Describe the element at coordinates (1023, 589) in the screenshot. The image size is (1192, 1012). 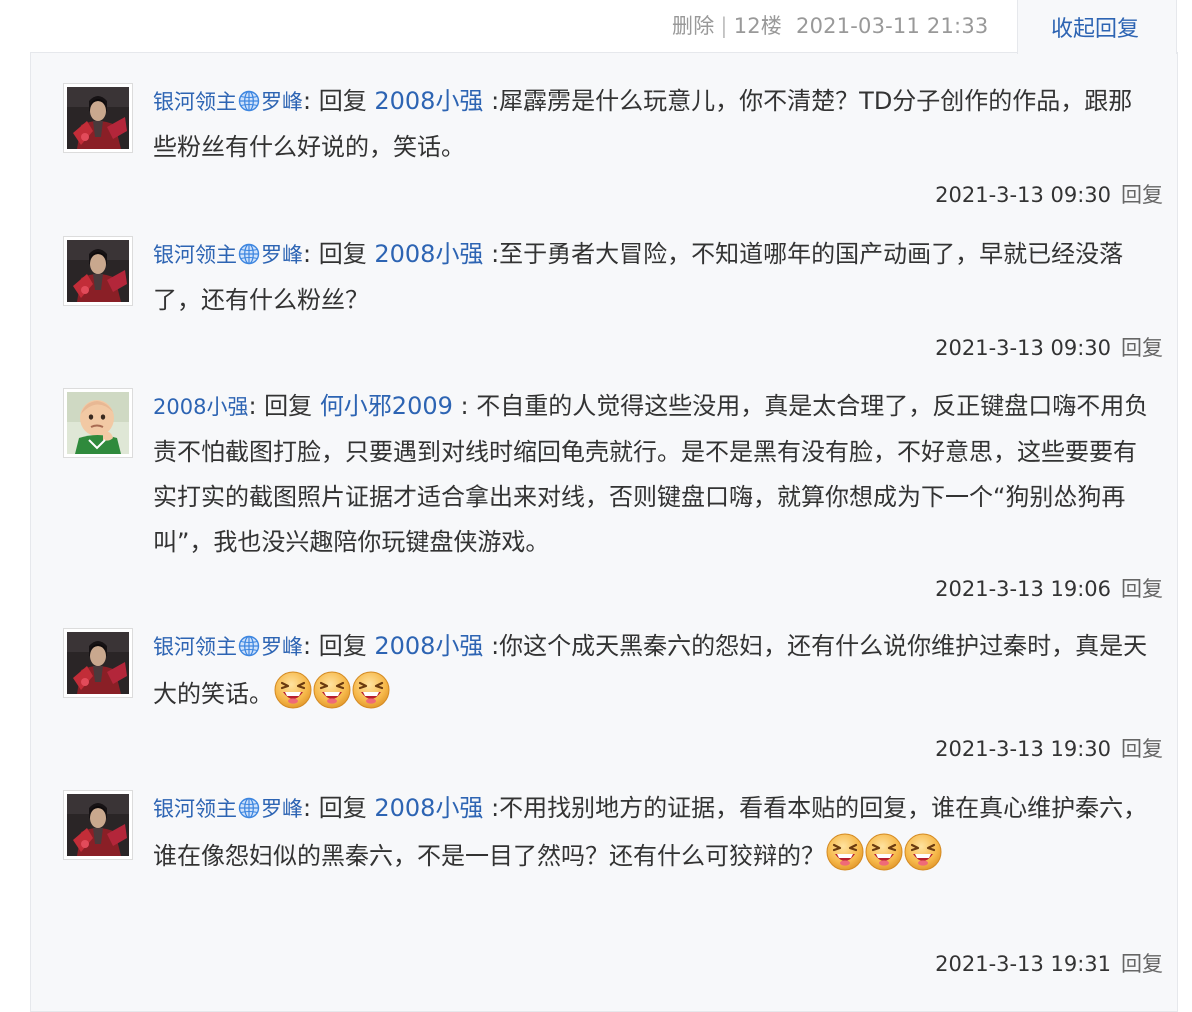
I see `reply-time: 2021-3-13 19:06` at that location.